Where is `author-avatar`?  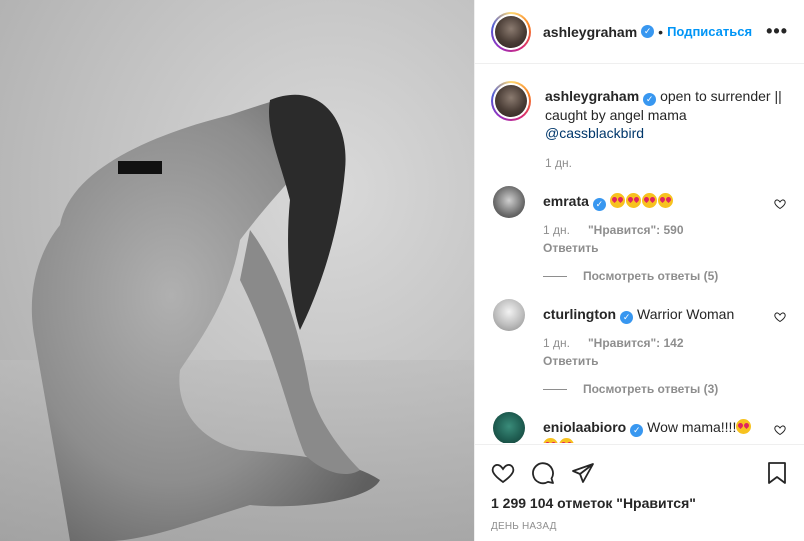
author-avatar is located at coordinates (511, 31).